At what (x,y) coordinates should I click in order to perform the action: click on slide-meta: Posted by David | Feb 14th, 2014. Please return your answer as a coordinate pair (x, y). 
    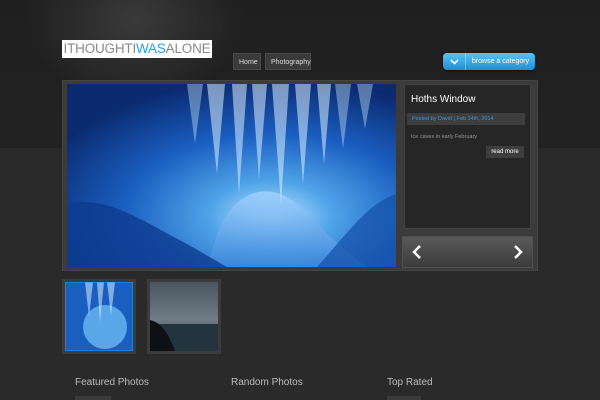
    Looking at the image, I should click on (466, 119).